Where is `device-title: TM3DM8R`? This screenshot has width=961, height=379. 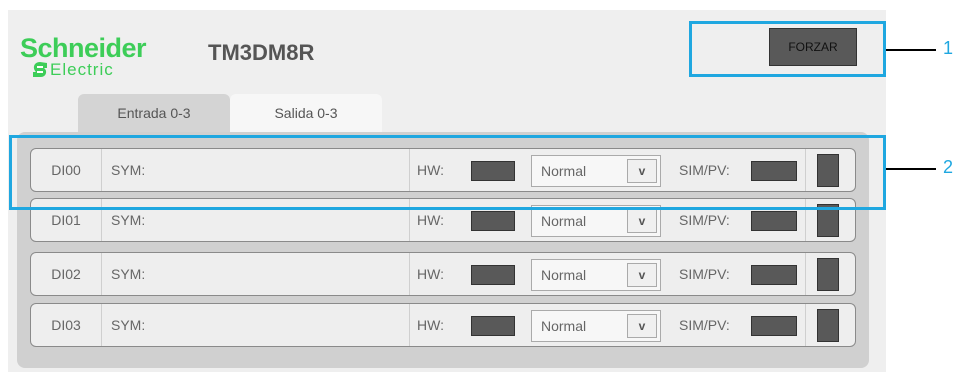
device-title: TM3DM8R is located at coordinates (261, 52).